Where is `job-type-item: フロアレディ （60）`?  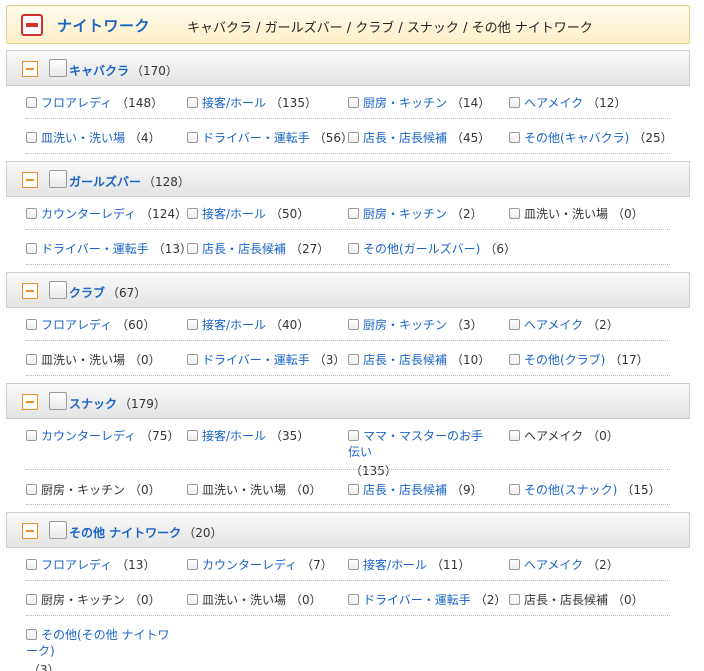 job-type-item: フロアレディ （60） is located at coordinates (90, 325).